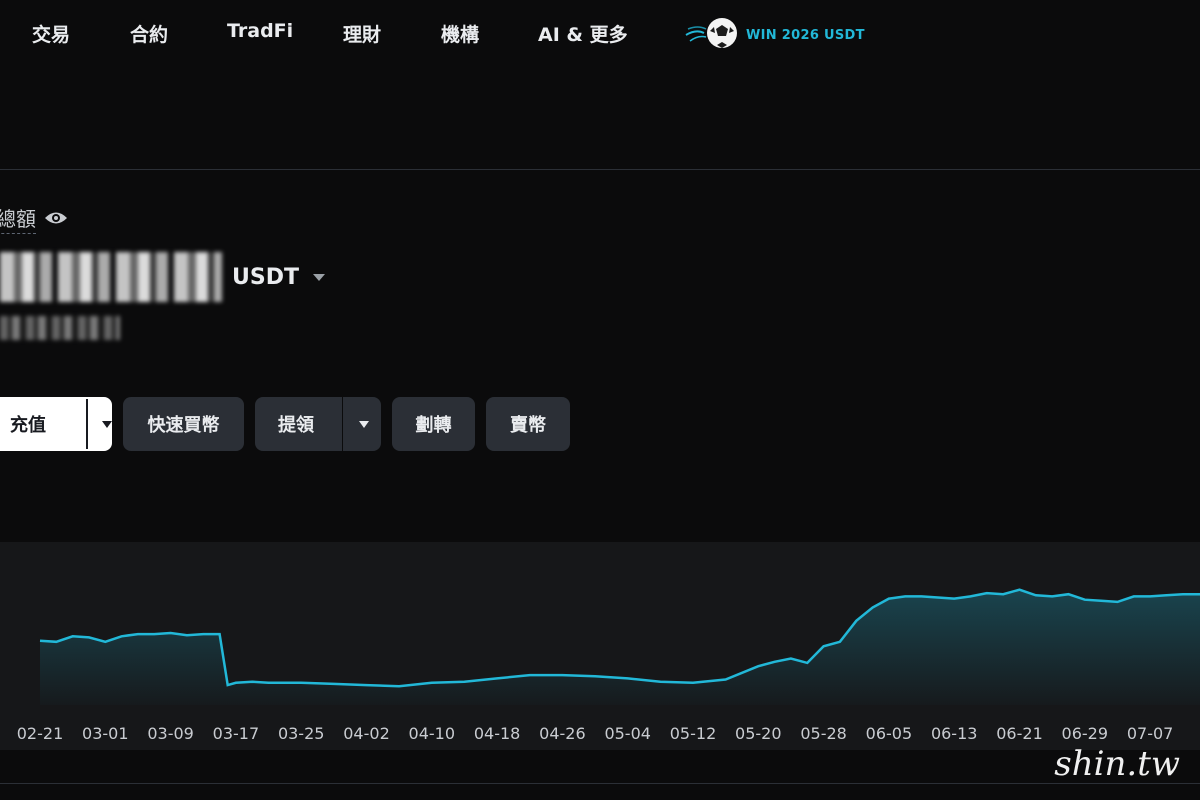 This screenshot has width=1200, height=800. I want to click on x-tick-label: 02-21, so click(40, 733).